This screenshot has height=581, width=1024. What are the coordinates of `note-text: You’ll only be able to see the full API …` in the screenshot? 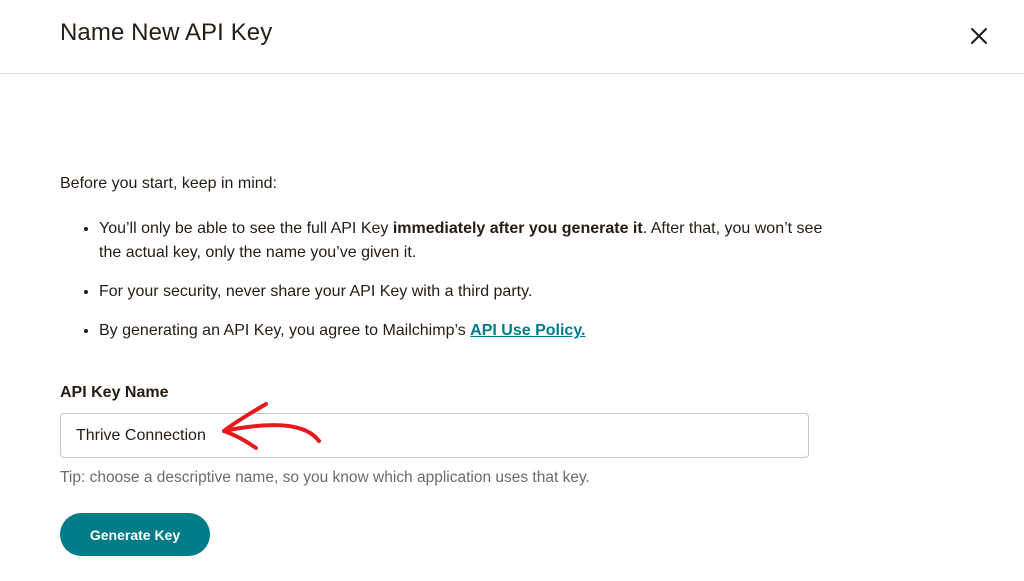 It's located at (246, 228).